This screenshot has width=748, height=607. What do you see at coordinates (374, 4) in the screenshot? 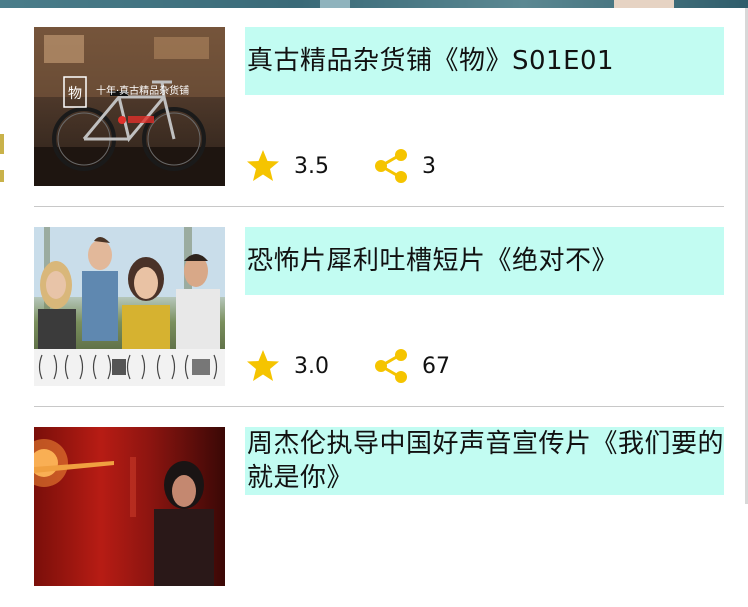
I see `top-header-strip` at bounding box center [374, 4].